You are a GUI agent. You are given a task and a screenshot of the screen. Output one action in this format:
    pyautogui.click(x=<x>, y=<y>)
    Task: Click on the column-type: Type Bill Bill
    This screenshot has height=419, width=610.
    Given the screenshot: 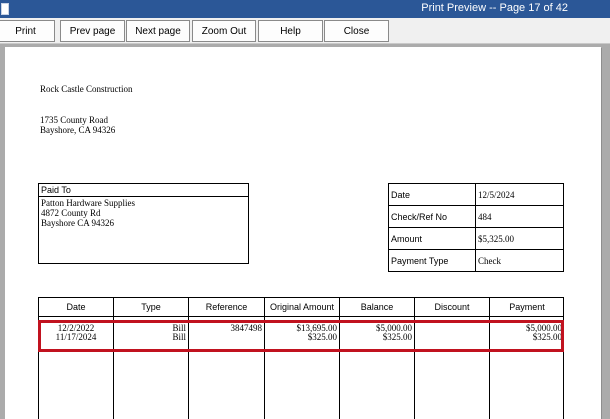 What is the action you would take?
    pyautogui.click(x=151, y=358)
    